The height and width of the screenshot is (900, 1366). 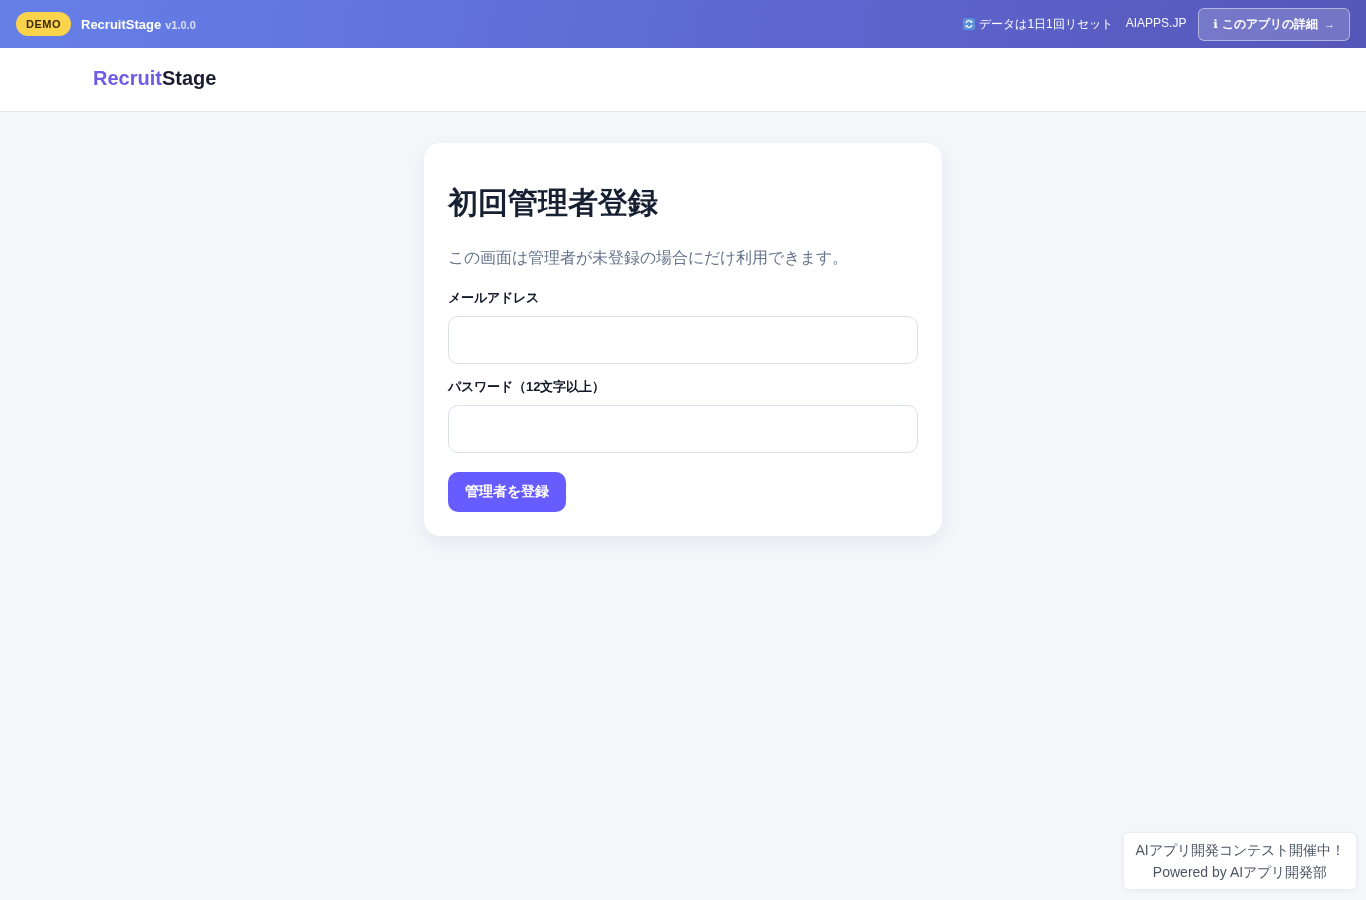 I want to click on version-label: v1.0.0, so click(x=180, y=25).